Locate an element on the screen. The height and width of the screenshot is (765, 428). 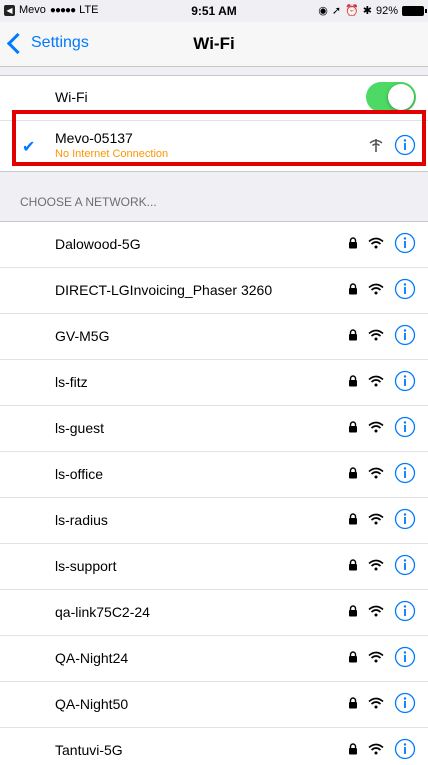
network-name: qa-link75C2-24 is located at coordinates (102, 612).